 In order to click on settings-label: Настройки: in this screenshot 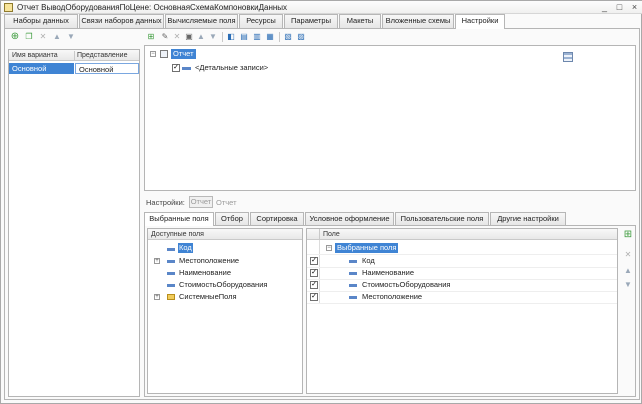, I will do `click(165, 202)`.